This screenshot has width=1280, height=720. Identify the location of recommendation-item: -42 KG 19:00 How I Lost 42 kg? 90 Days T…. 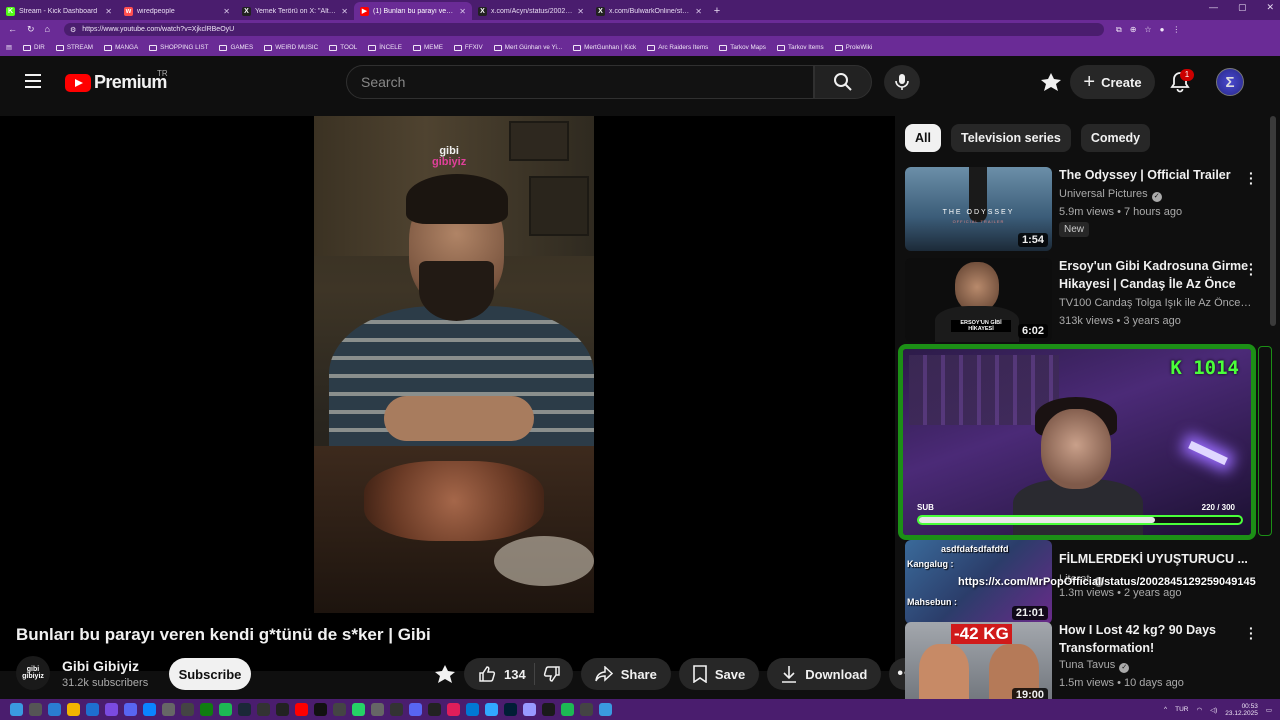
(1085, 663).